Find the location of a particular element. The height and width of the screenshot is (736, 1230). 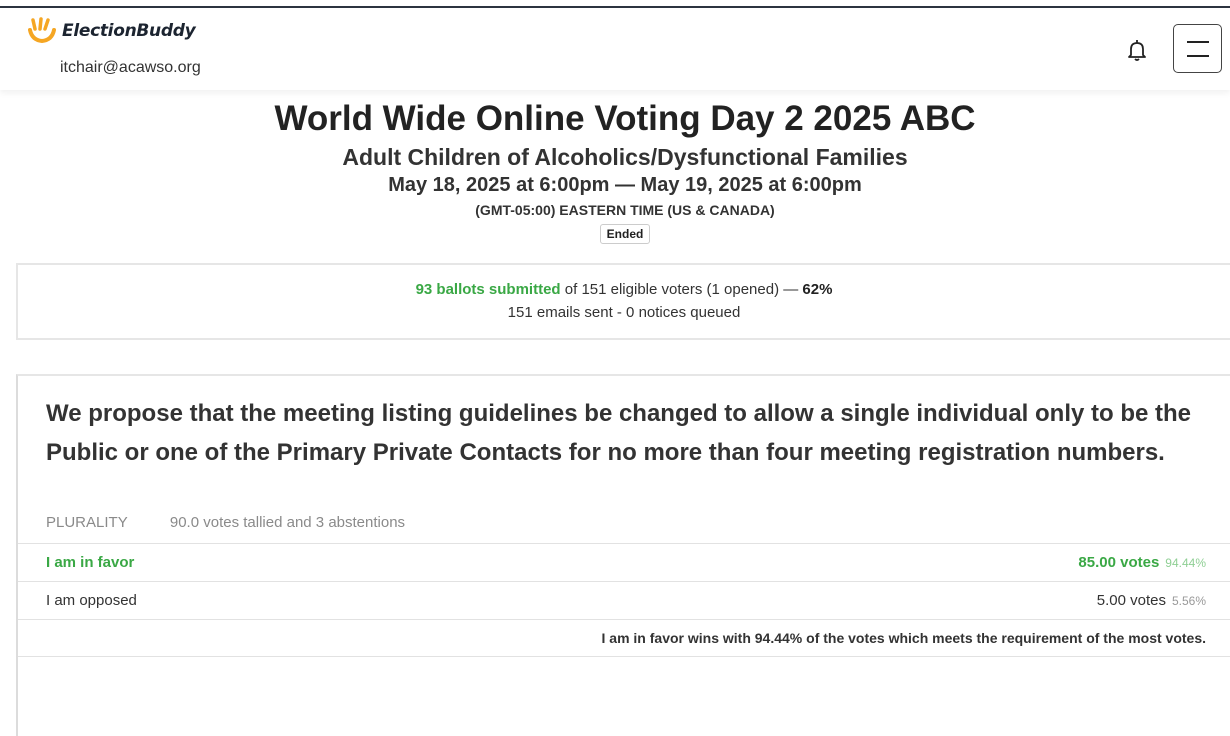

hands-raised-icon is located at coordinates (42, 30).